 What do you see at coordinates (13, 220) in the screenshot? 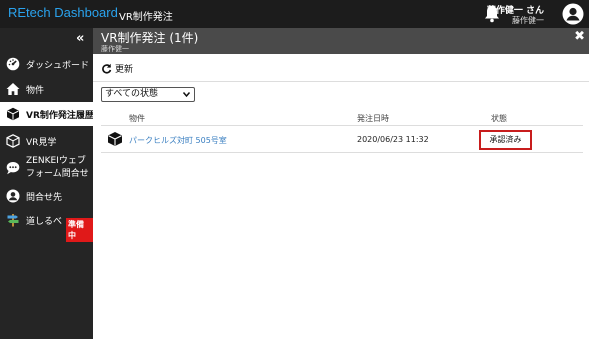
I see `signpost-icon` at bounding box center [13, 220].